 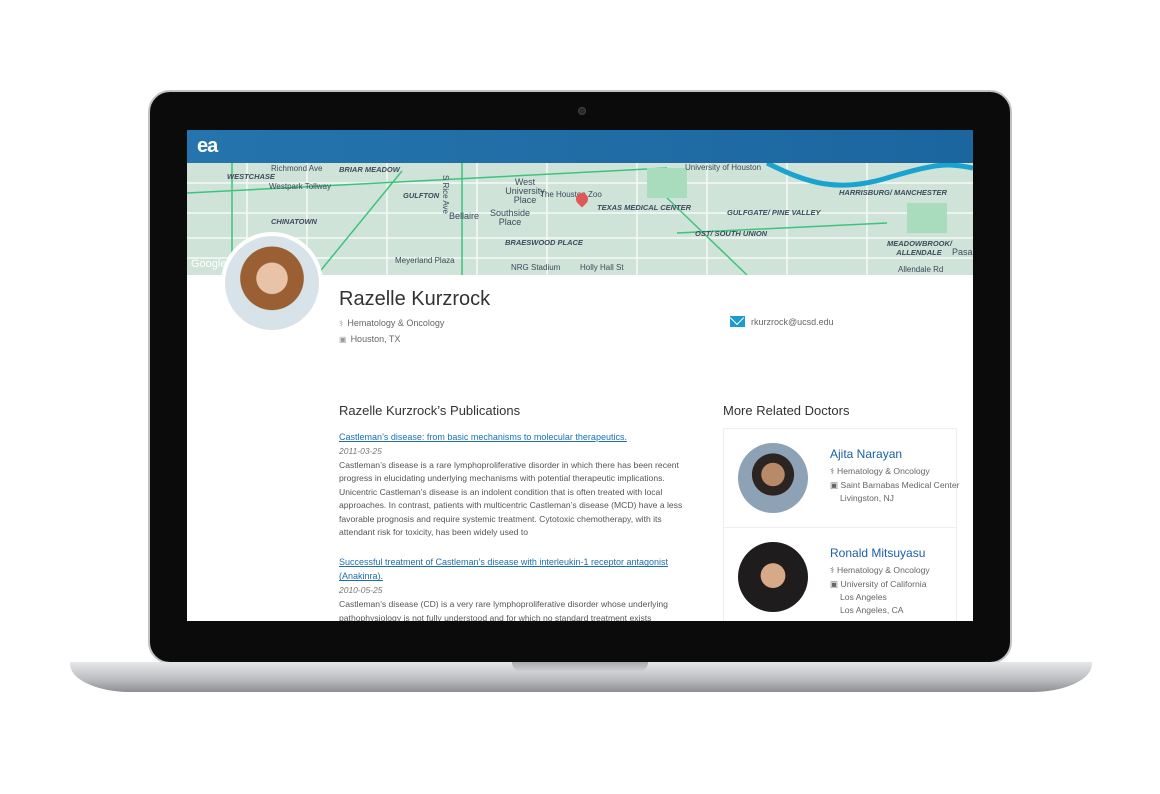 What do you see at coordinates (361, 590) in the screenshot?
I see `publication-date: 2010-05-25` at bounding box center [361, 590].